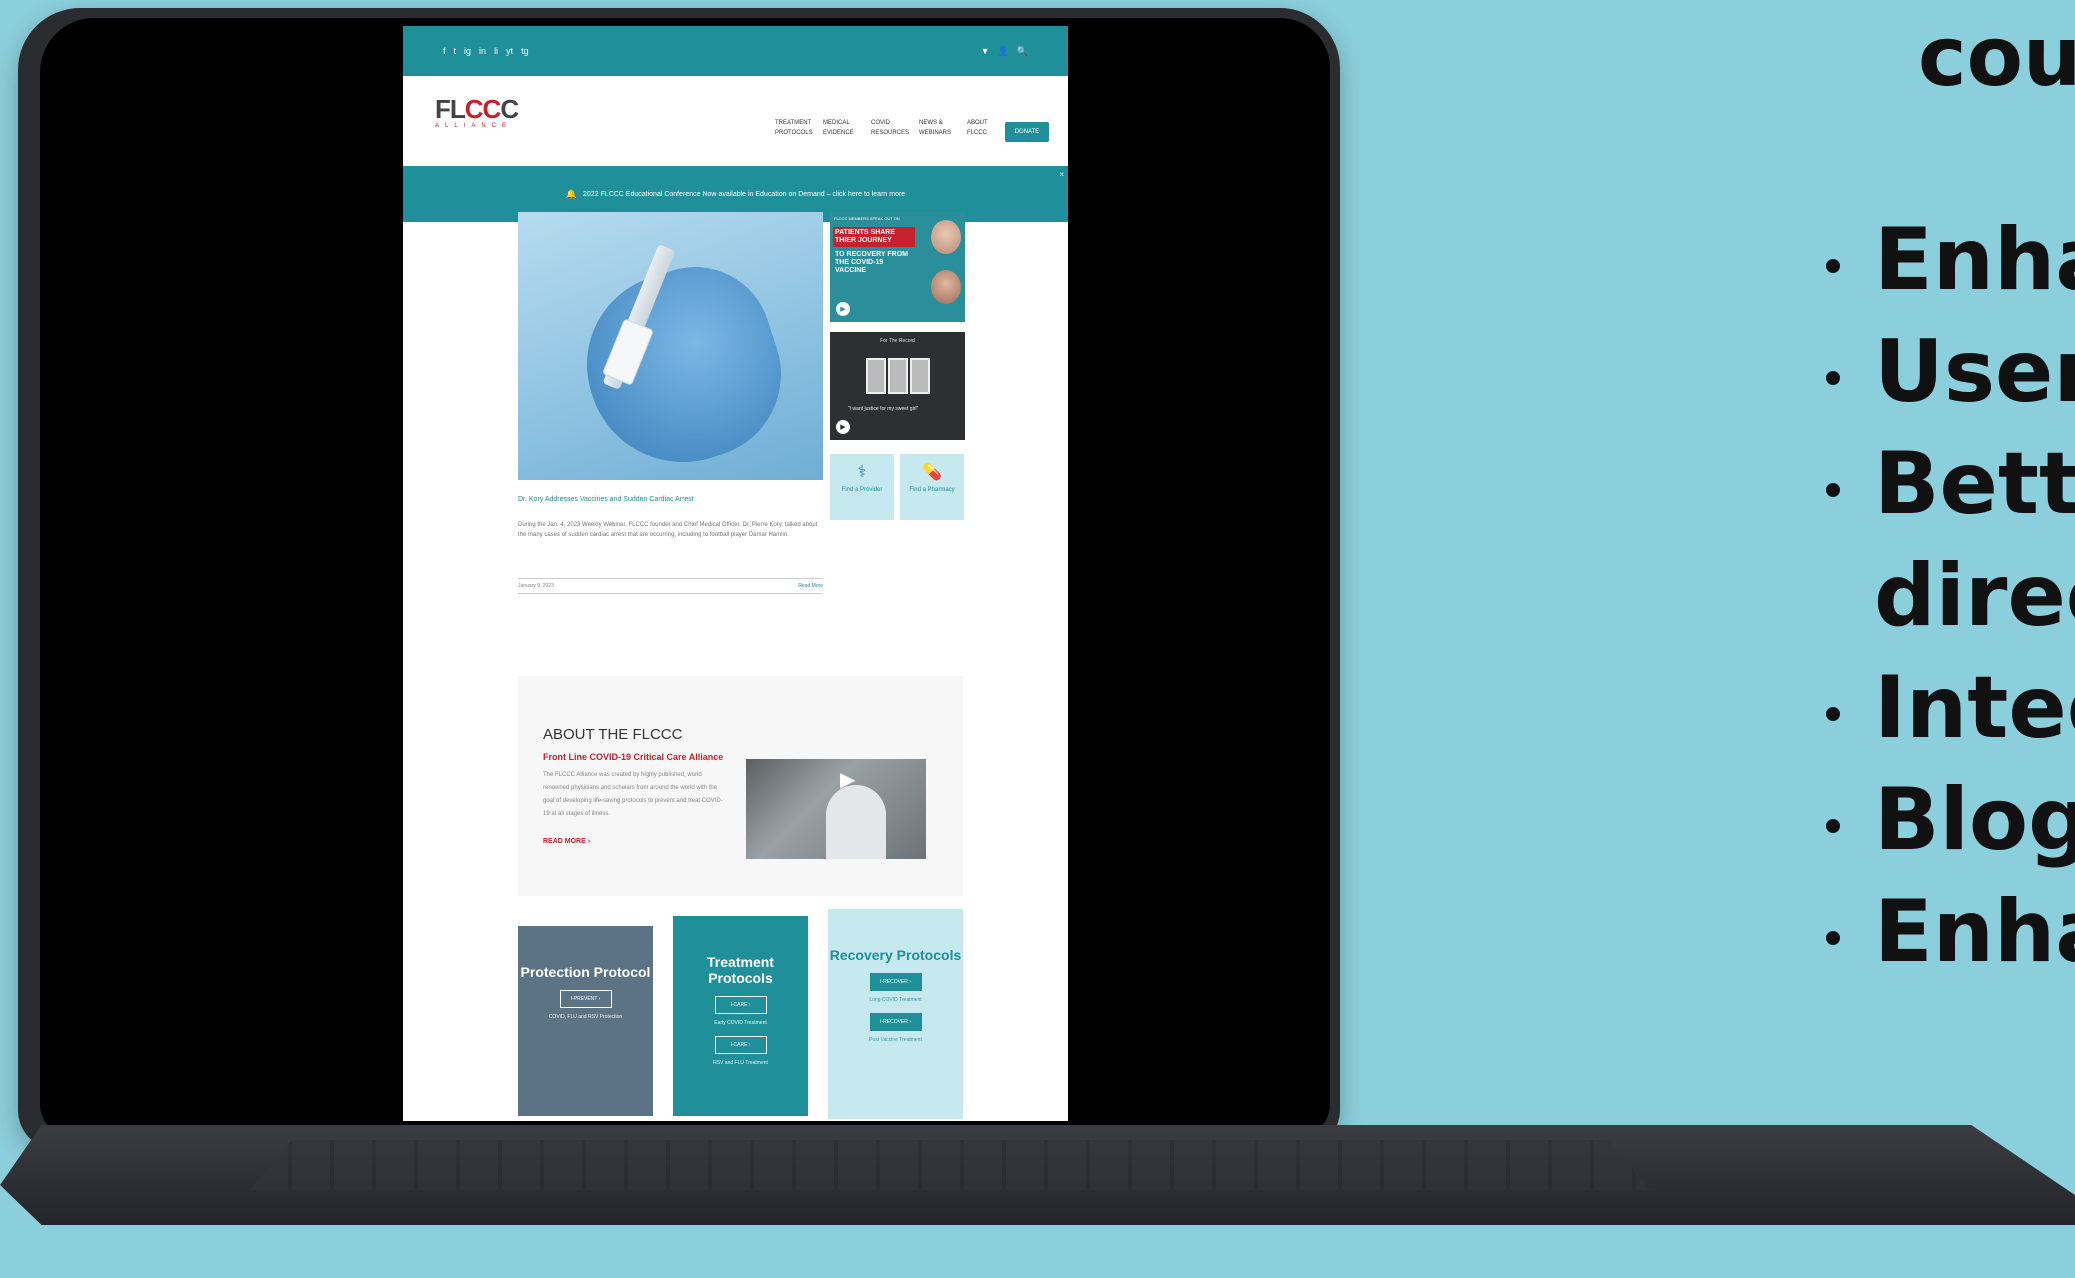 The height and width of the screenshot is (1278, 2075). Describe the element at coordinates (482, 51) in the screenshot. I see `linkedin-icon: in` at that location.